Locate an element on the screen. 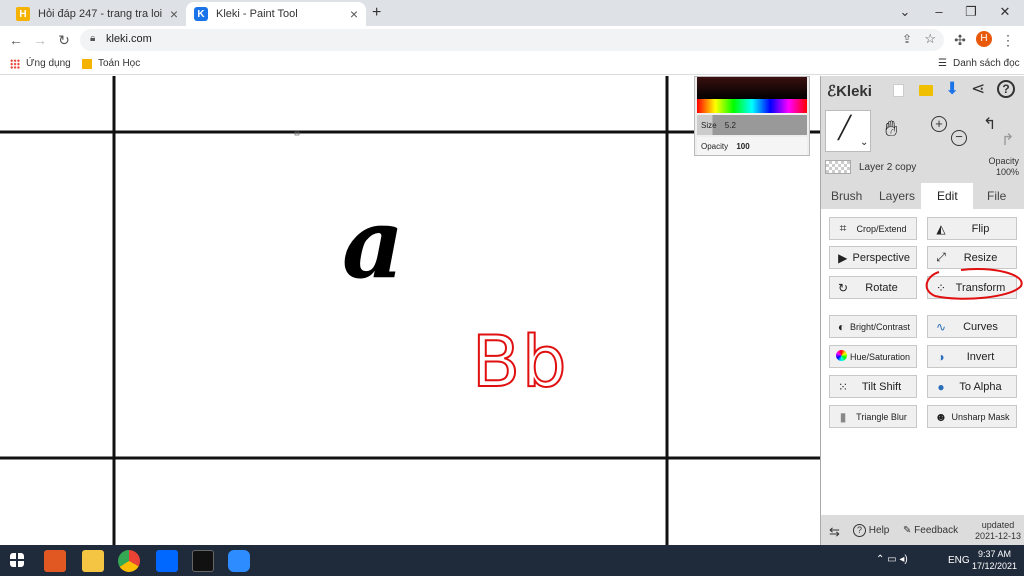 The image size is (1024, 576). hand-tool-icon: ✋︎ is located at coordinates (891, 129).